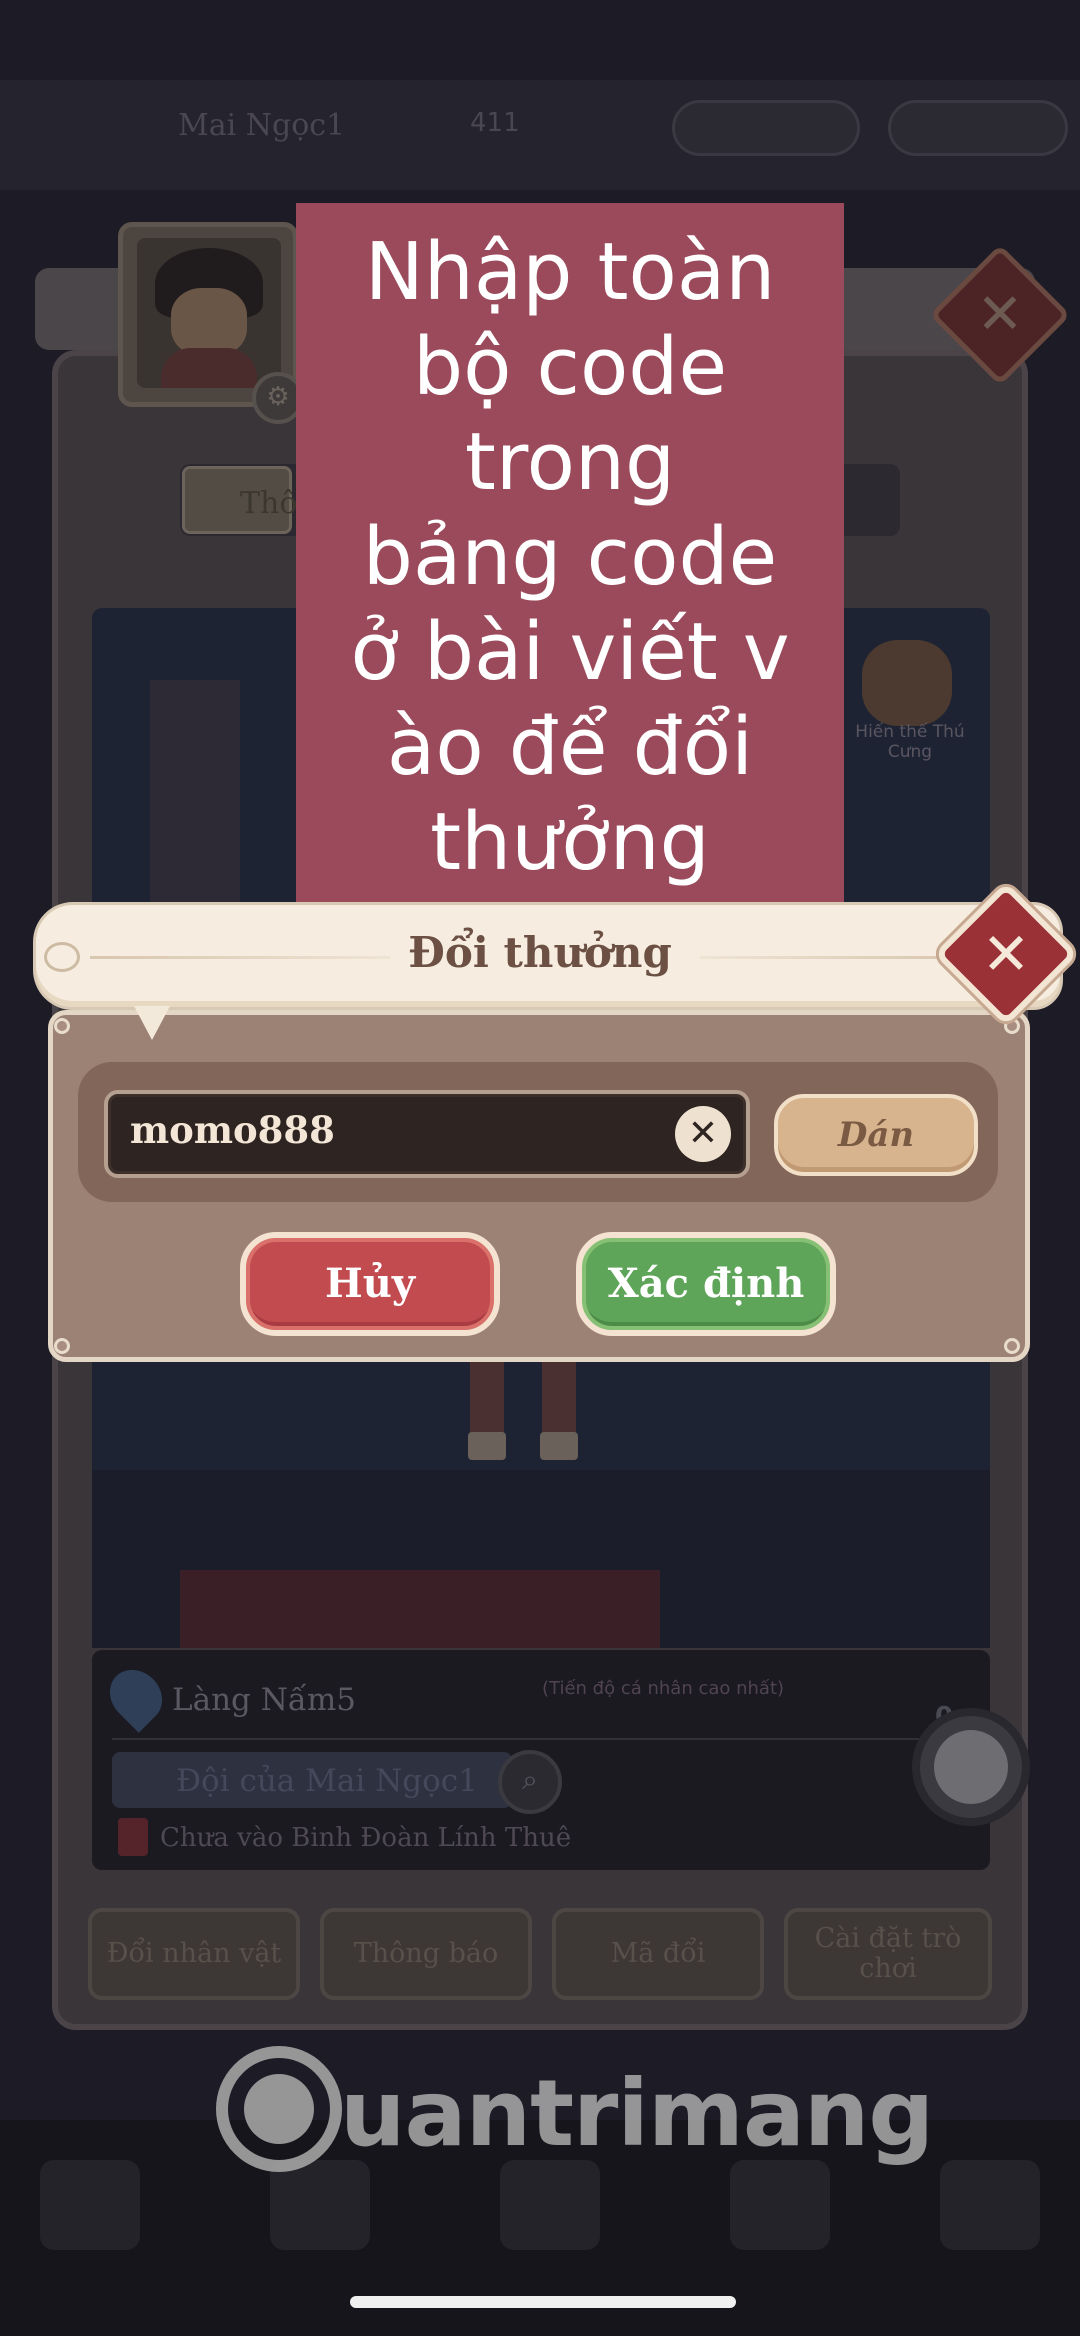 The height and width of the screenshot is (2336, 1080). Describe the element at coordinates (888, 1954) in the screenshot. I see `game-settings-button: Cài đặt trò chơi` at that location.